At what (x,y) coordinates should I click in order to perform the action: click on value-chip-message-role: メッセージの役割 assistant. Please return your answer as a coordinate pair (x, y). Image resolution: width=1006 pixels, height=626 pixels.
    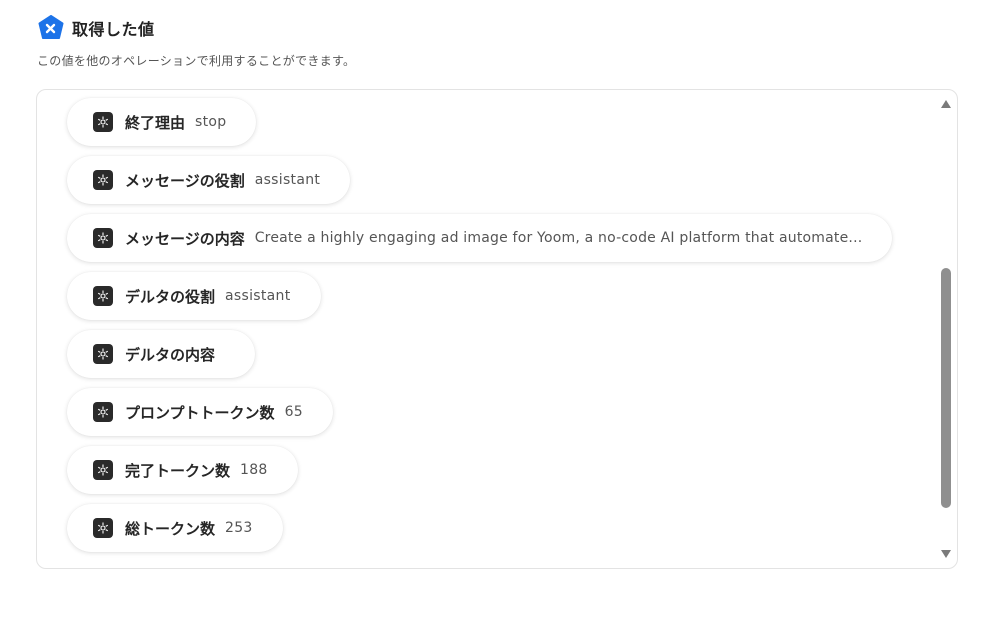
    Looking at the image, I should click on (209, 180).